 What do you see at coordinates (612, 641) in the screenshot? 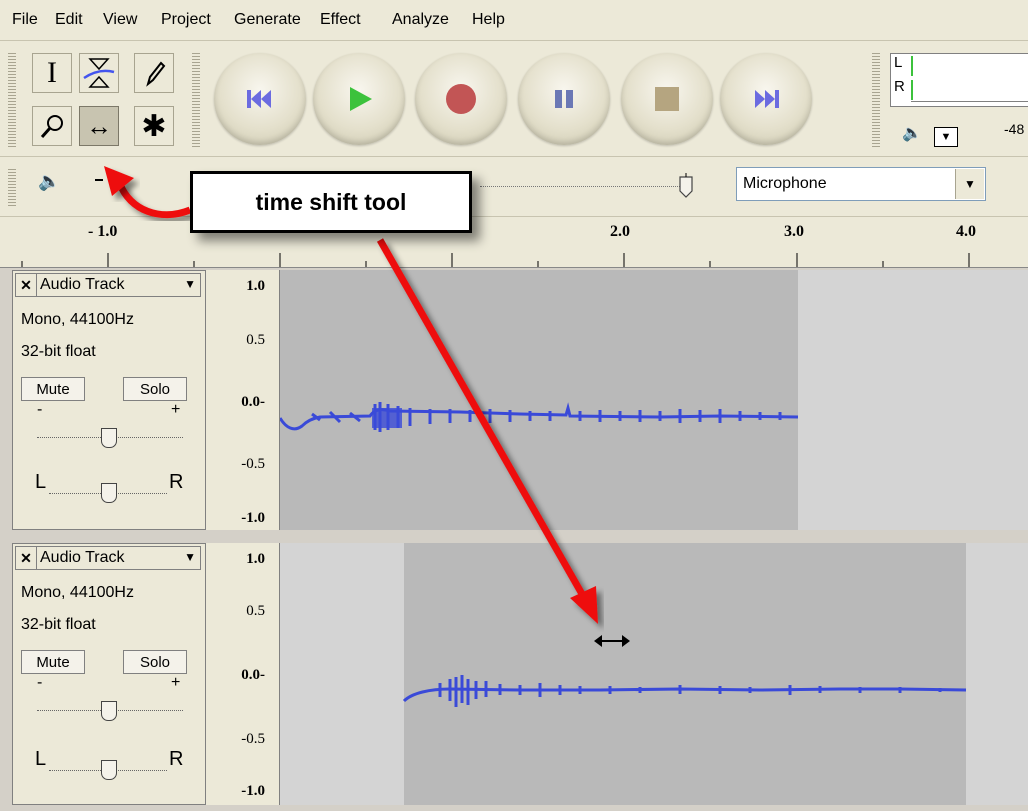
I see `time-shift-cursor-icon` at bounding box center [612, 641].